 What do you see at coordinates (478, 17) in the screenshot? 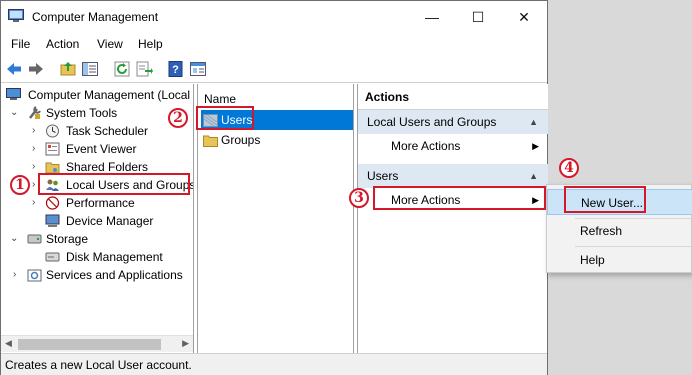
I see `maximize-button: ☐` at bounding box center [478, 17].